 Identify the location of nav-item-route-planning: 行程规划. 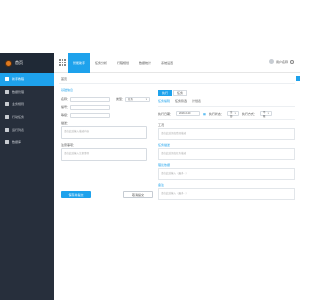
(123, 63).